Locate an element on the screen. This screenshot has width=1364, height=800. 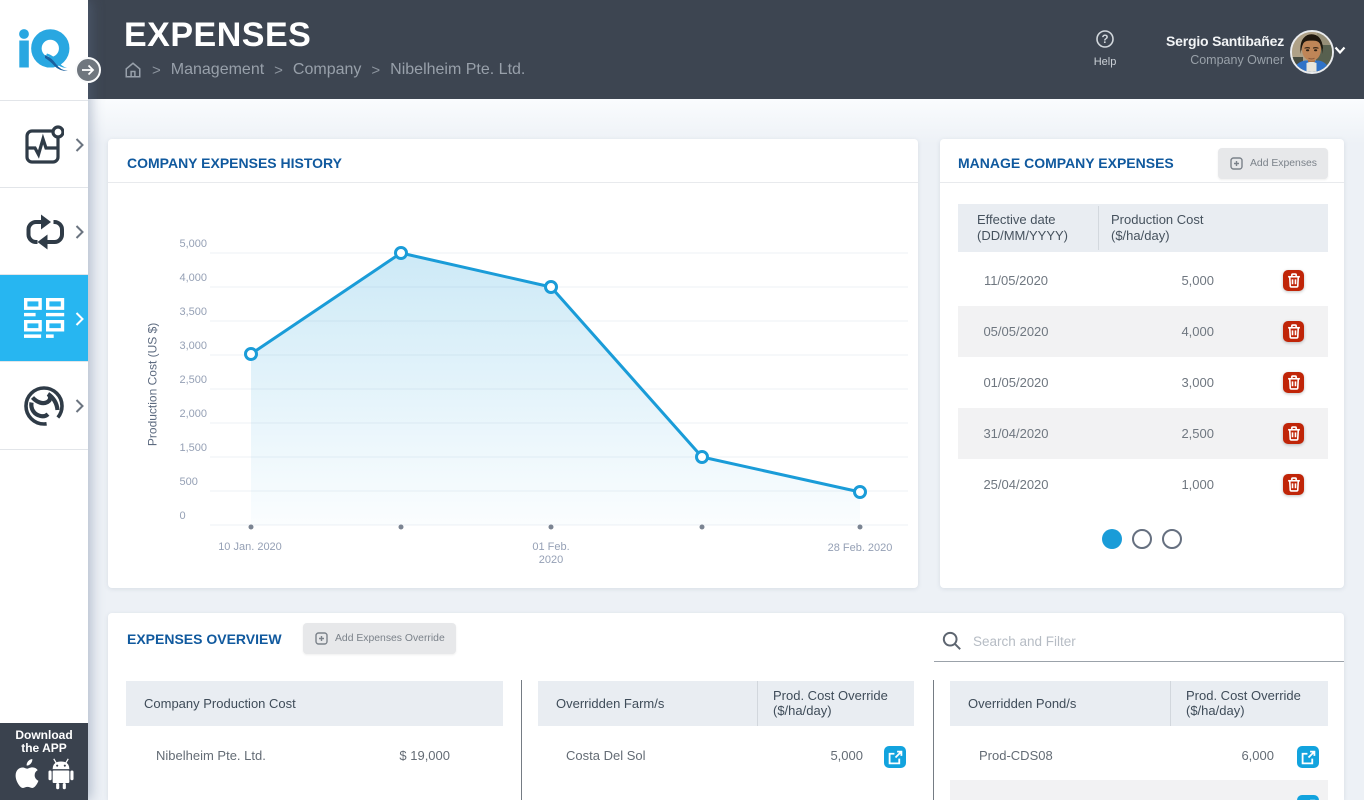
svg-text: 500 is located at coordinates (189, 482).